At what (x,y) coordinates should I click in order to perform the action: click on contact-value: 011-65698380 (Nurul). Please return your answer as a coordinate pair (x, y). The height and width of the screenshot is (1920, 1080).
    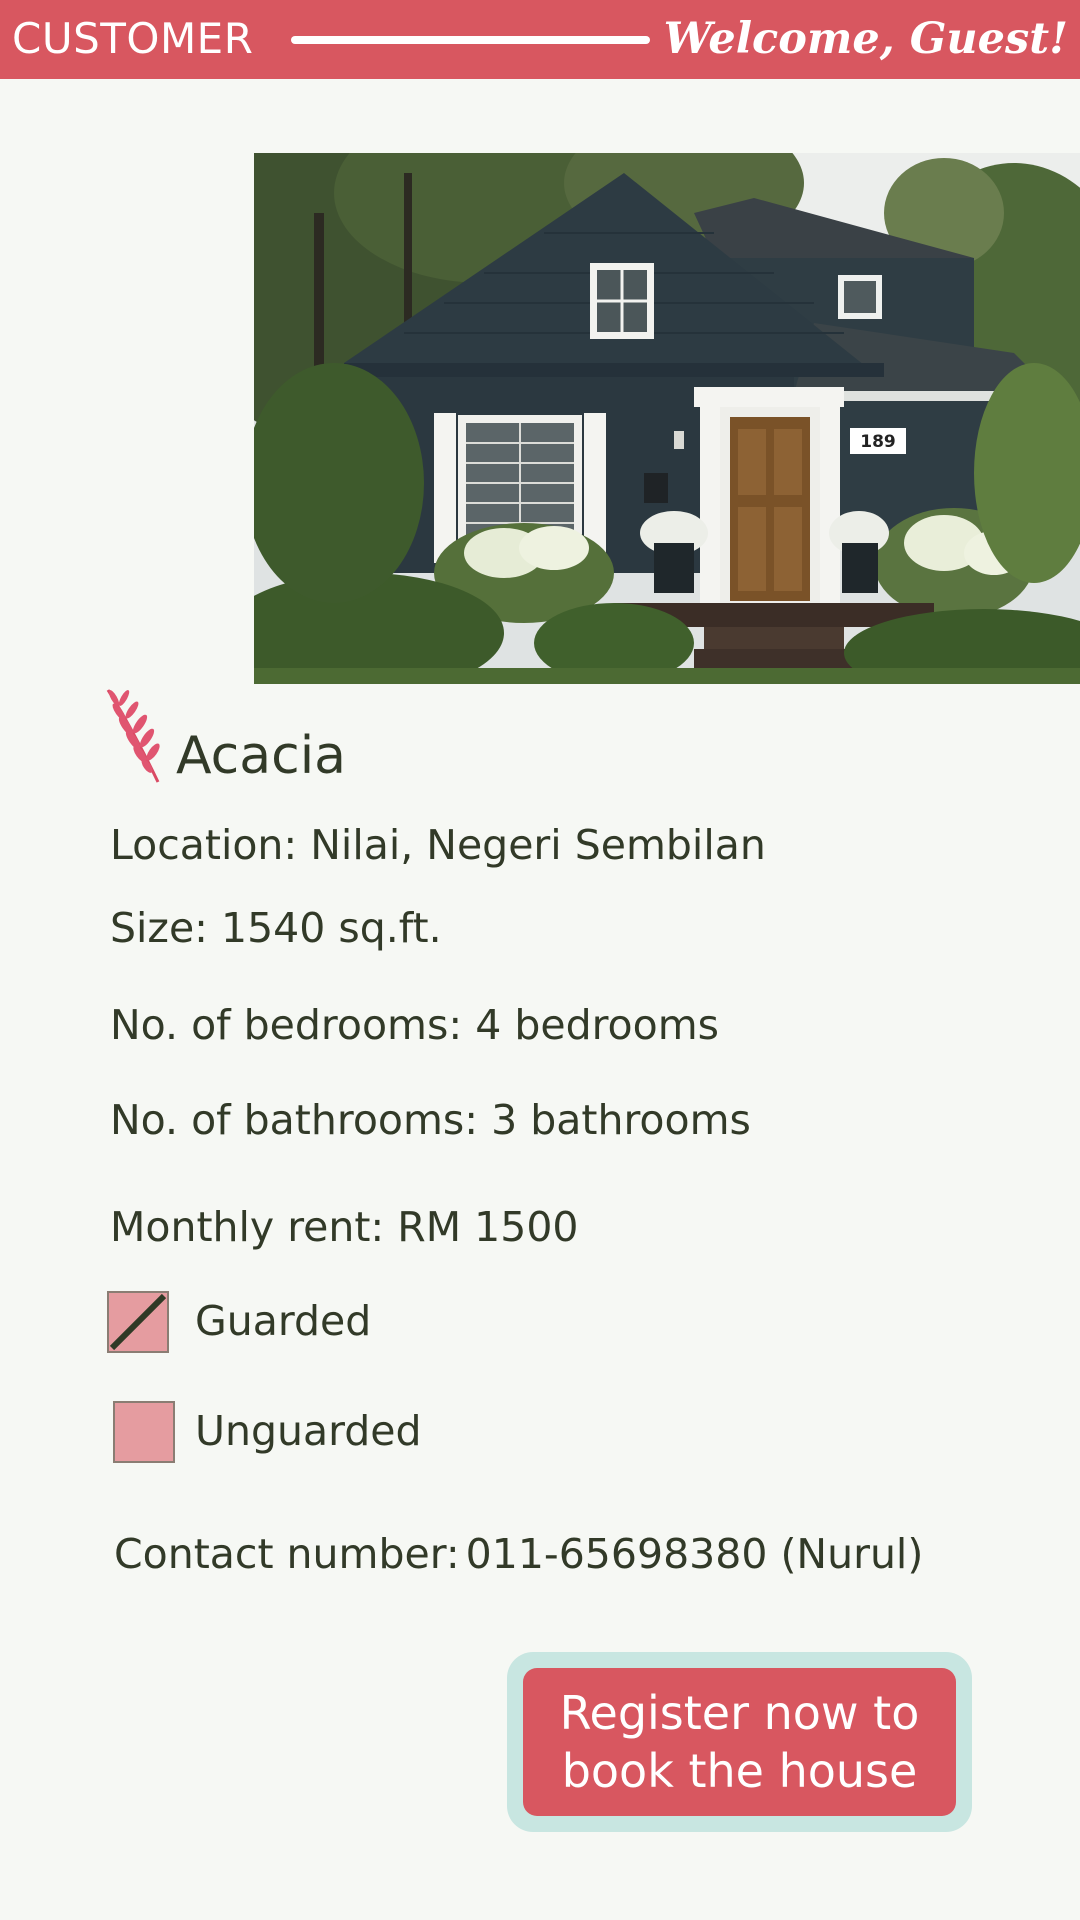
    Looking at the image, I should click on (694, 1554).